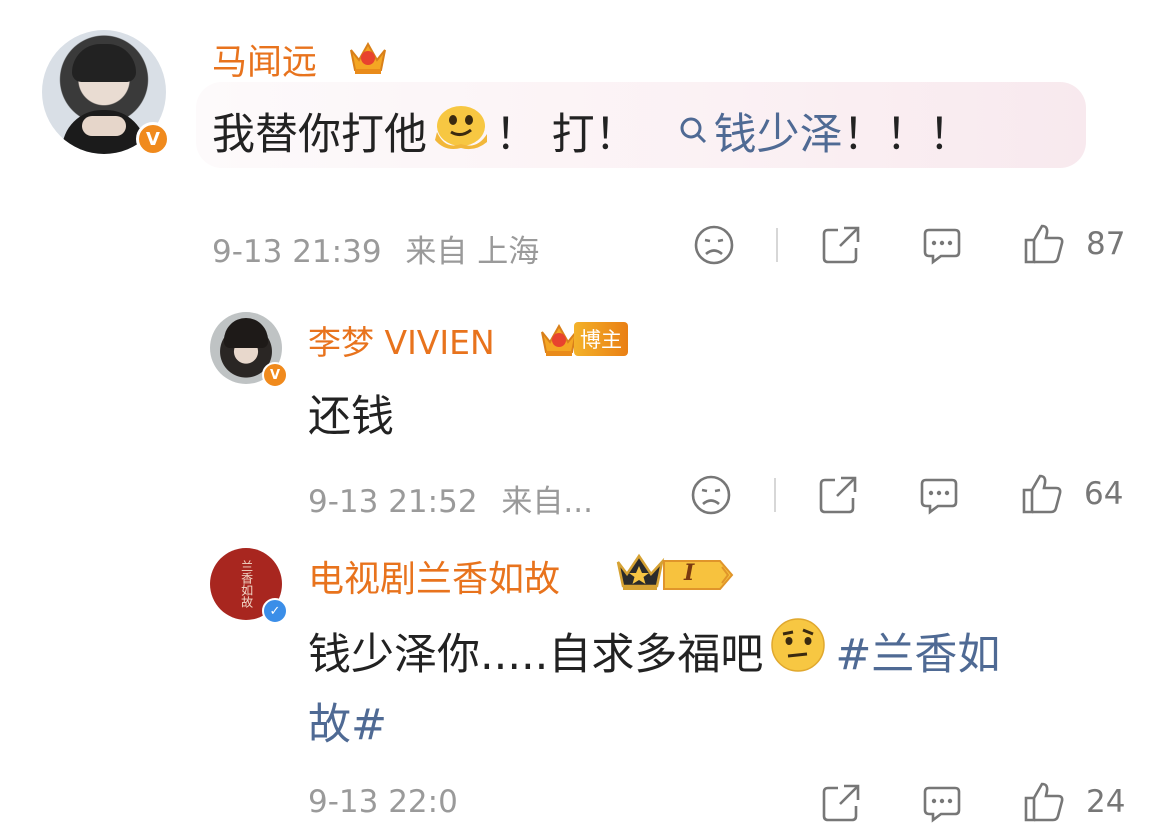 The width and height of the screenshot is (1170, 839). What do you see at coordinates (693, 131) in the screenshot?
I see `search-icon` at bounding box center [693, 131].